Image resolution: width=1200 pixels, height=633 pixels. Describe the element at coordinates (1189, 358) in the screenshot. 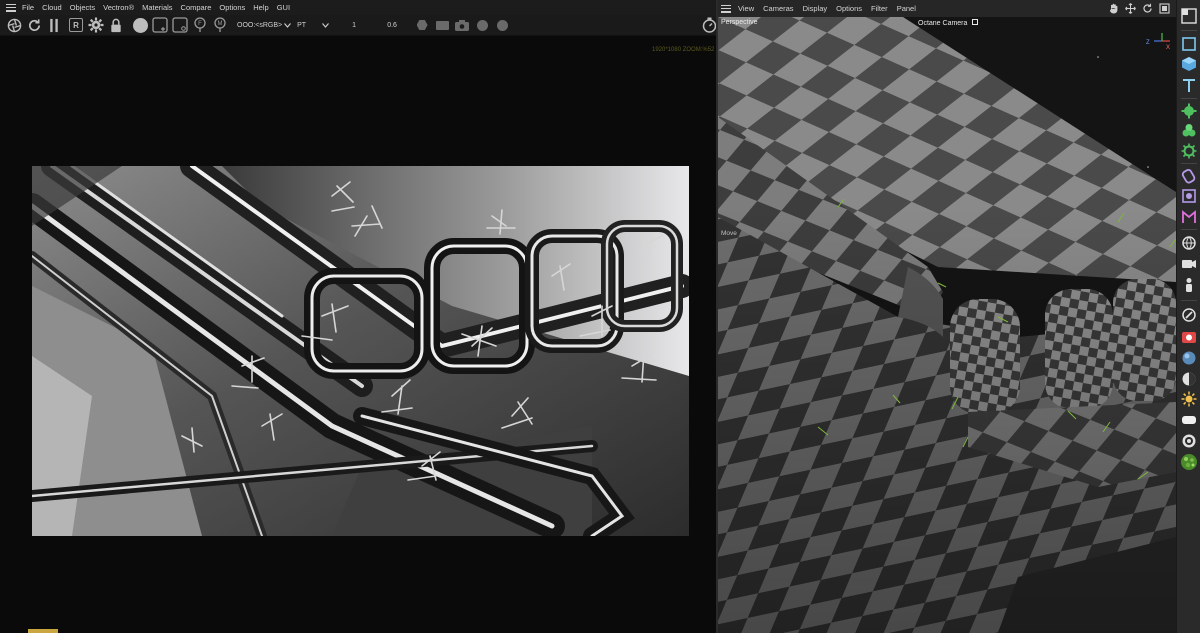

I see `sphere-light-icon` at that location.